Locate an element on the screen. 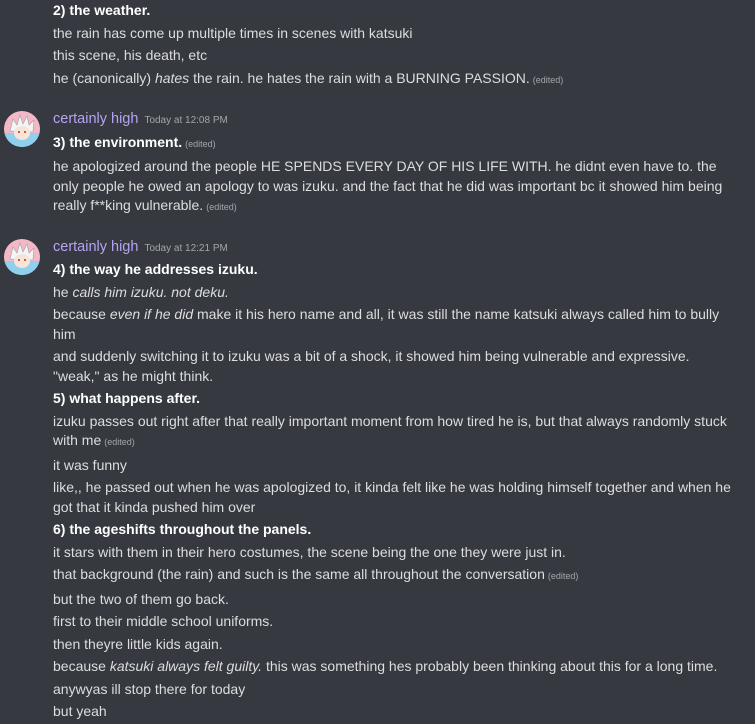 The height and width of the screenshot is (724, 755). bold-text: 5) what happens after. is located at coordinates (127, 398).